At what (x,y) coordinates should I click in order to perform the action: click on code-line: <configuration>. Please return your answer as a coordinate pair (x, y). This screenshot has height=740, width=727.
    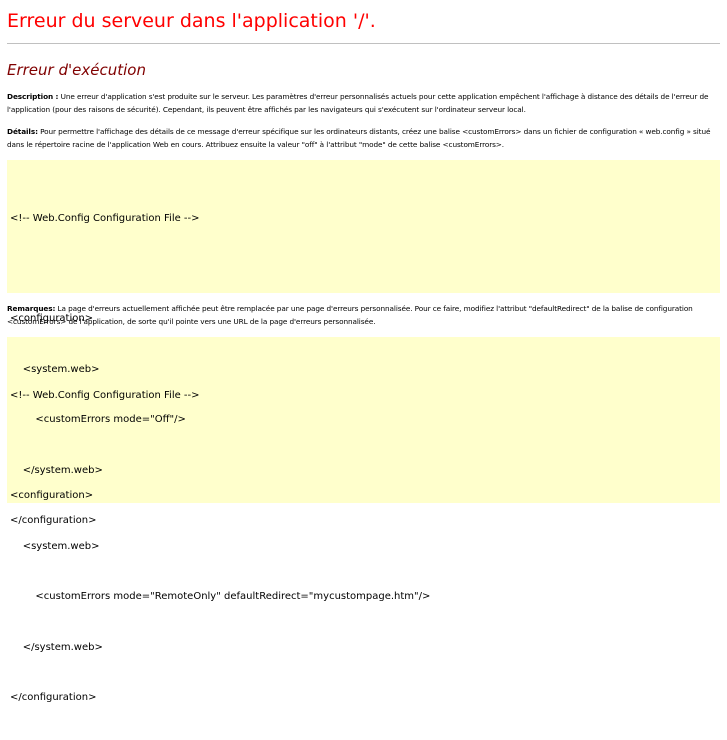
    Looking at the image, I should click on (52, 496).